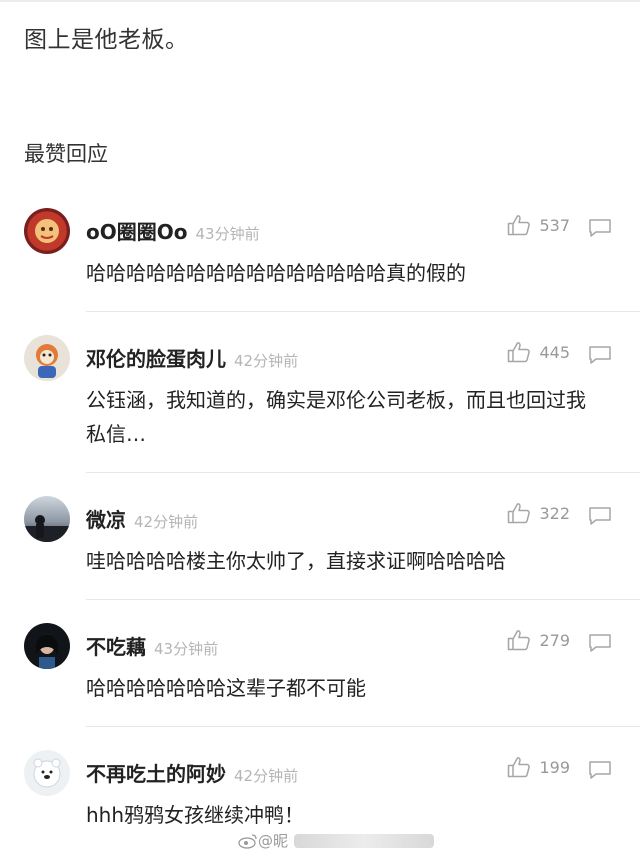 The width and height of the screenshot is (640, 857). Describe the element at coordinates (554, 767) in the screenshot. I see `like-count: 199` at that location.